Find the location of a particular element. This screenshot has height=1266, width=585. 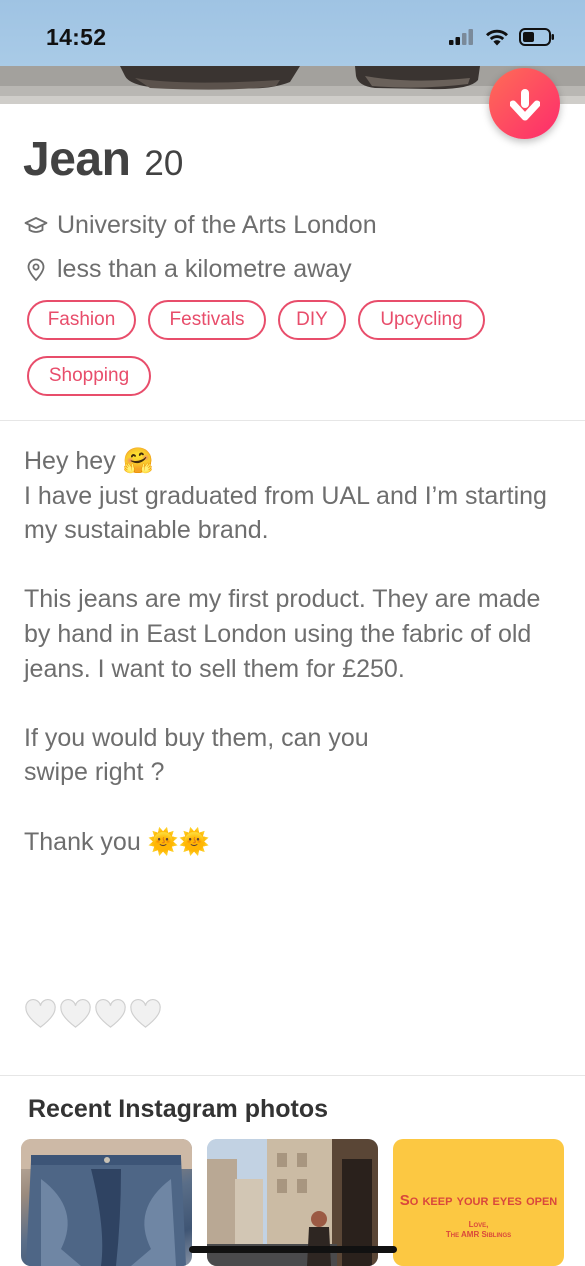

instagram-section-title: Recent Instagram photos is located at coordinates (178, 1109).